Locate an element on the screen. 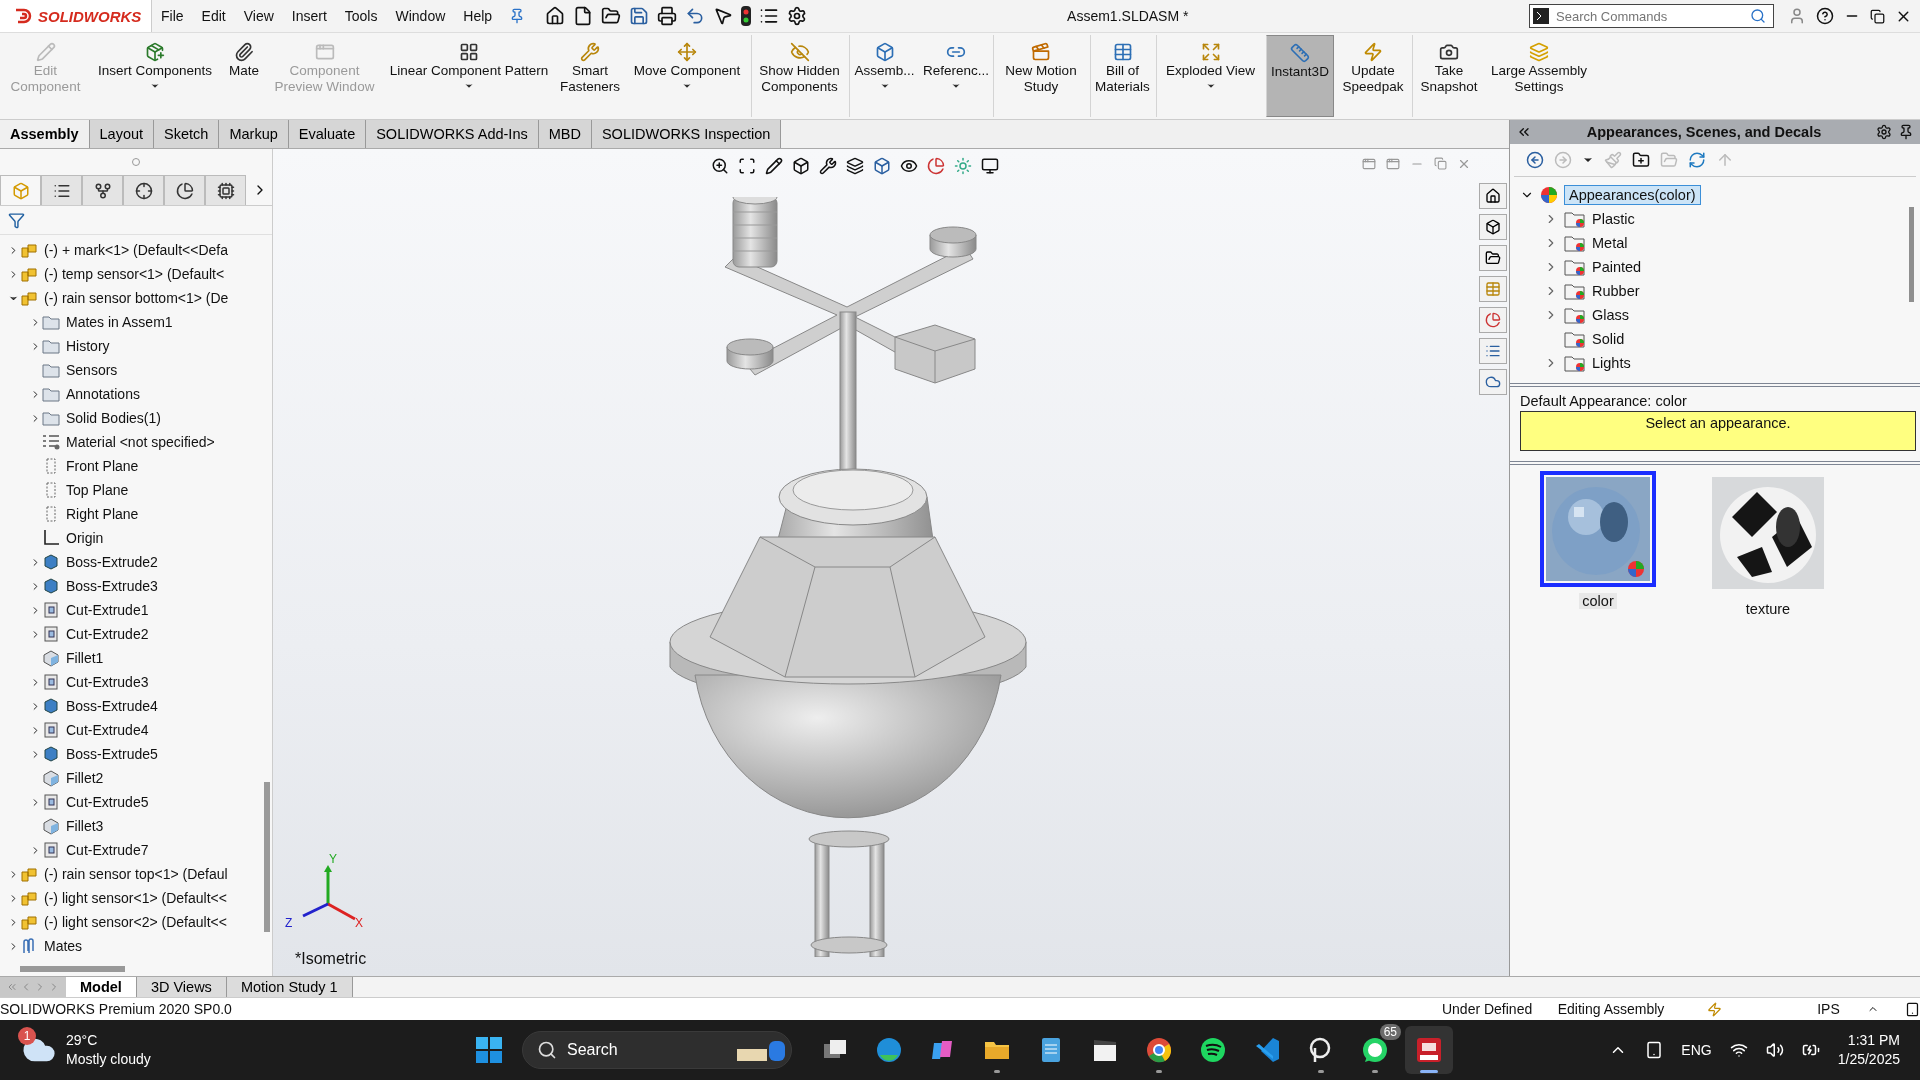 Image resolution: width=1920 pixels, height=1080 pixels. tree-item: Plastic is located at coordinates (1613, 219).